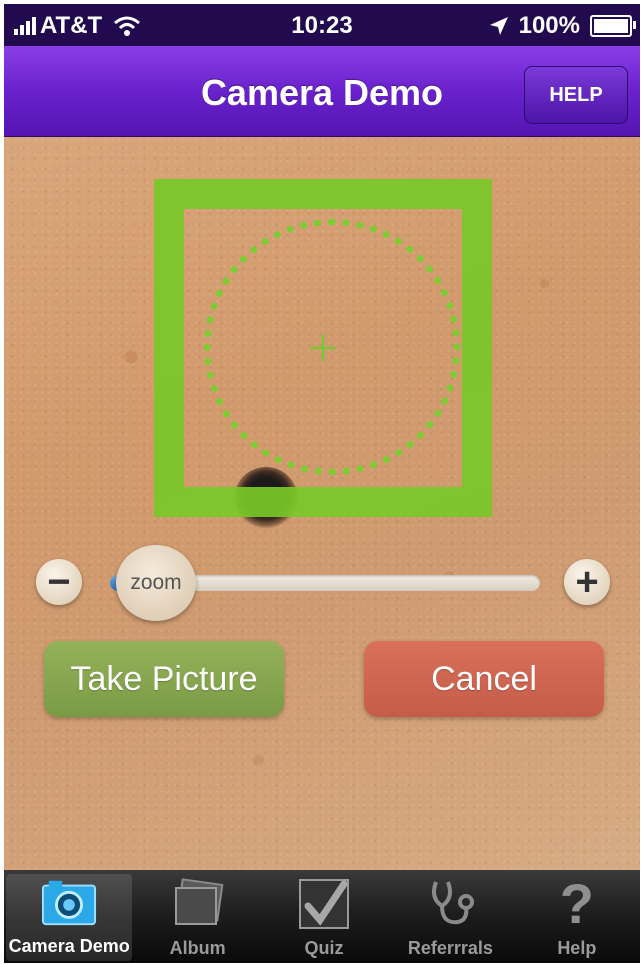 The image size is (641, 965). Describe the element at coordinates (324, 904) in the screenshot. I see `checkmark-icon` at that location.